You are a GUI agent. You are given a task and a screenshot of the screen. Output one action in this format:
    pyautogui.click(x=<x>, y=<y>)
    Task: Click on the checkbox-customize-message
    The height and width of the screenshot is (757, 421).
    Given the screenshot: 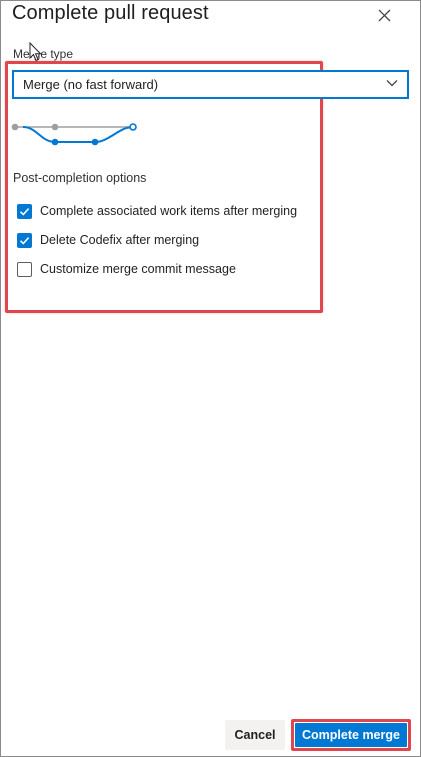 What is the action you would take?
    pyautogui.click(x=24, y=269)
    